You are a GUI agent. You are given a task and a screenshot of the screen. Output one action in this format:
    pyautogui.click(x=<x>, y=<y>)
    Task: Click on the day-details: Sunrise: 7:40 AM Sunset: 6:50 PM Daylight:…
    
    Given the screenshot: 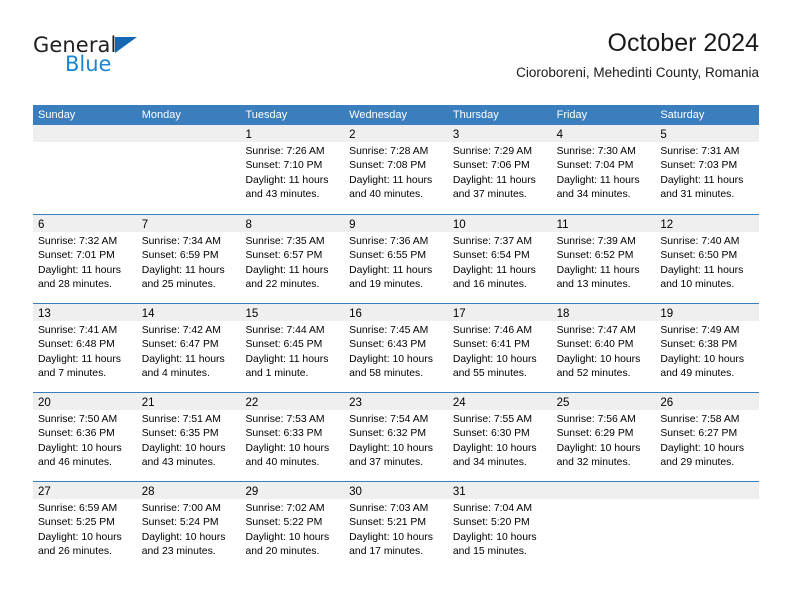 What is the action you would take?
    pyautogui.click(x=707, y=262)
    